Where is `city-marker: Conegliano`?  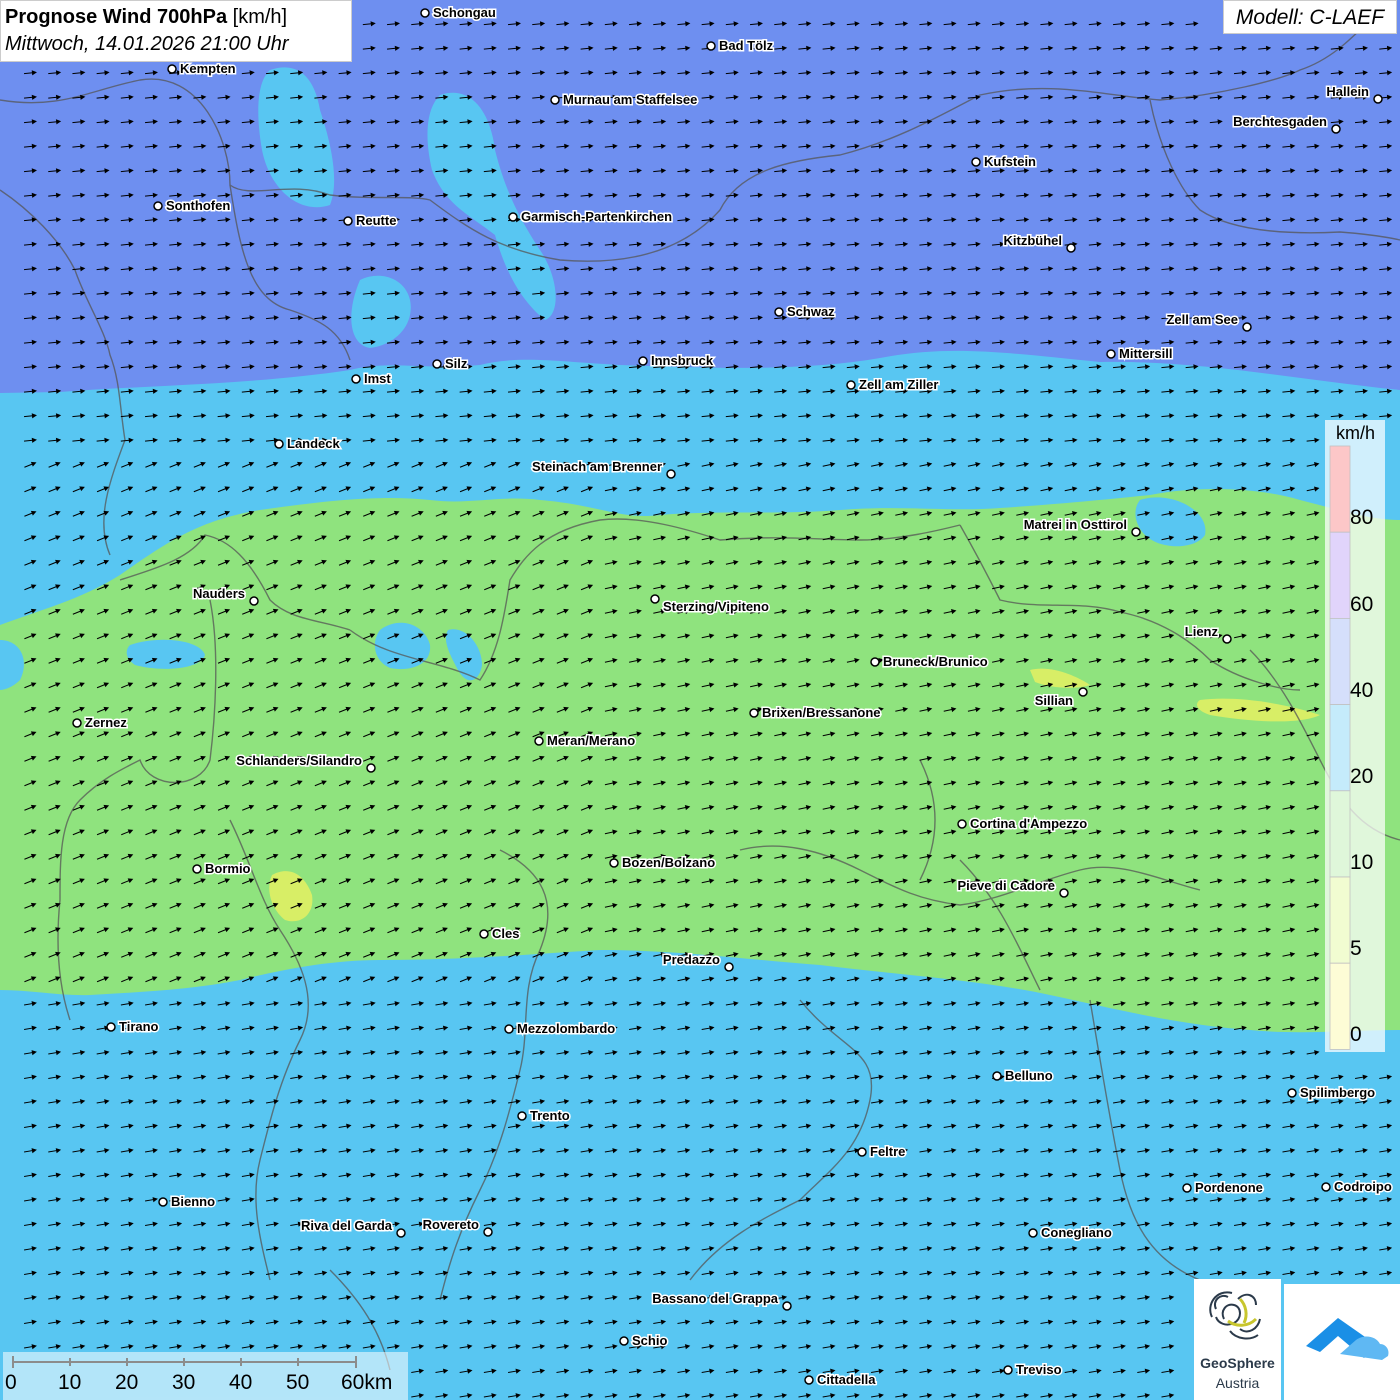
city-marker: Conegliano is located at coordinates (1070, 1233).